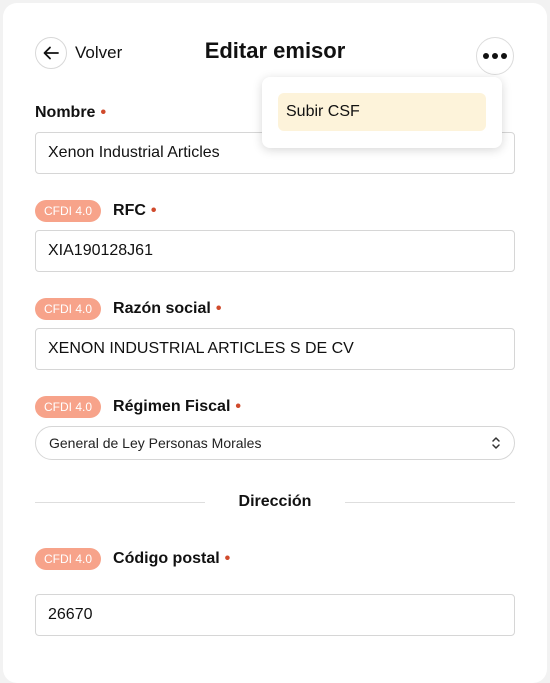 The height and width of the screenshot is (683, 550). I want to click on rfc-label-row: CFDI 4.0 RFC •, so click(96, 211).